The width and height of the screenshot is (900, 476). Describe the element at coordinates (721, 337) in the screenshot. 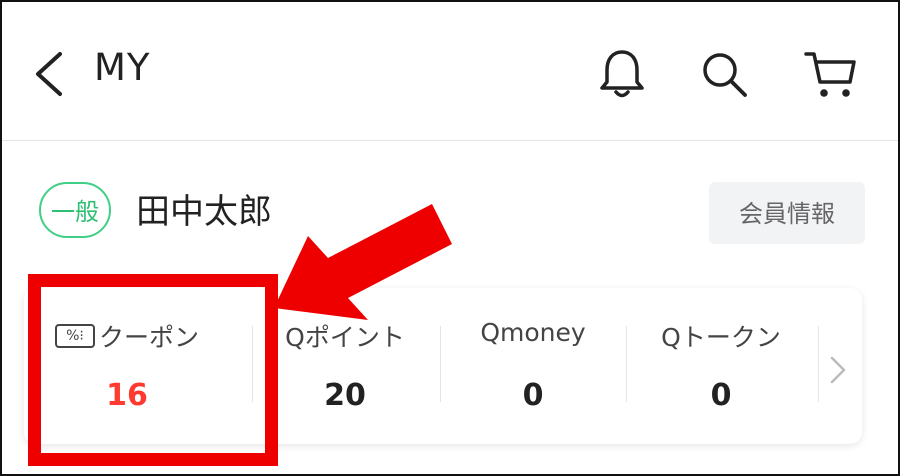

I see `qtoken-label: Qトークン` at that location.